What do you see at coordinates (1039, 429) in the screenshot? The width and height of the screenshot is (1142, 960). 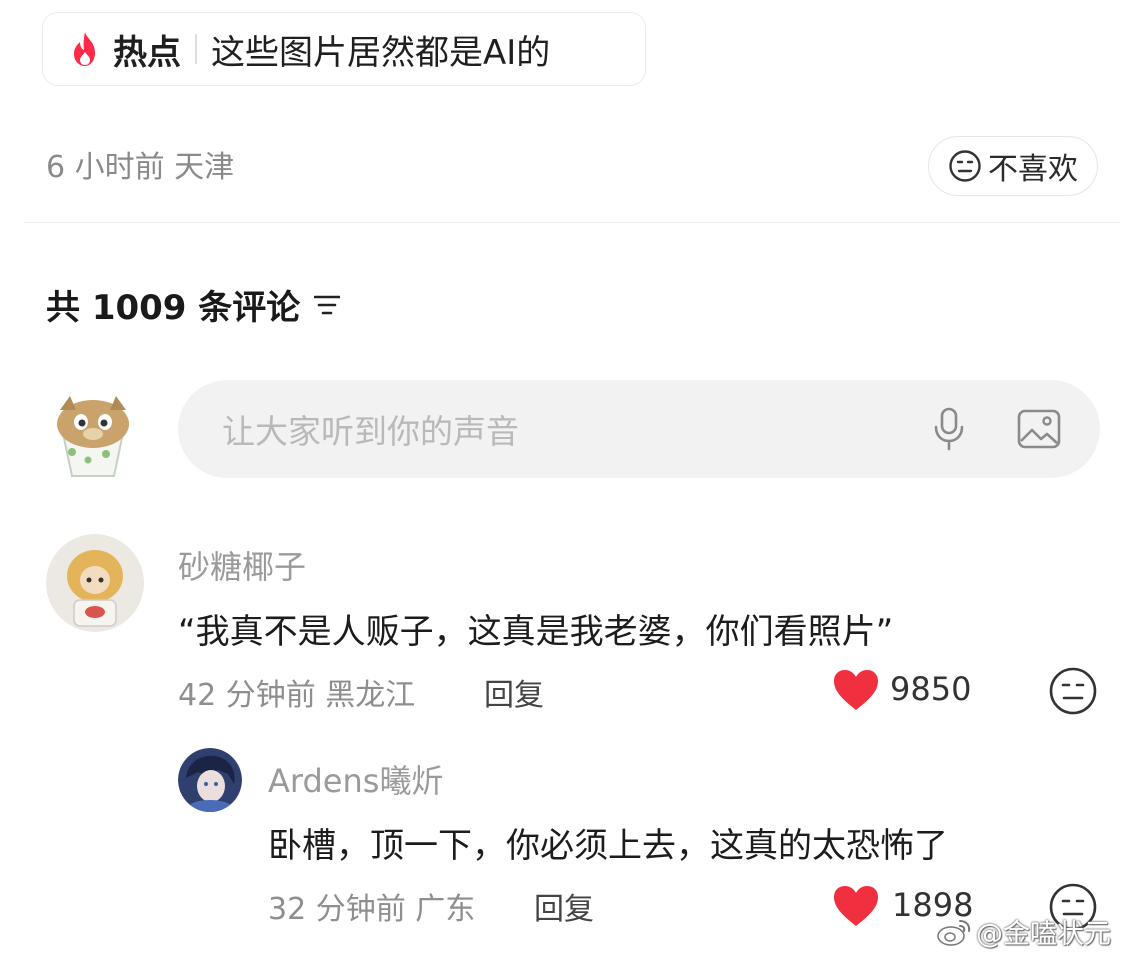 I see `image-icon` at bounding box center [1039, 429].